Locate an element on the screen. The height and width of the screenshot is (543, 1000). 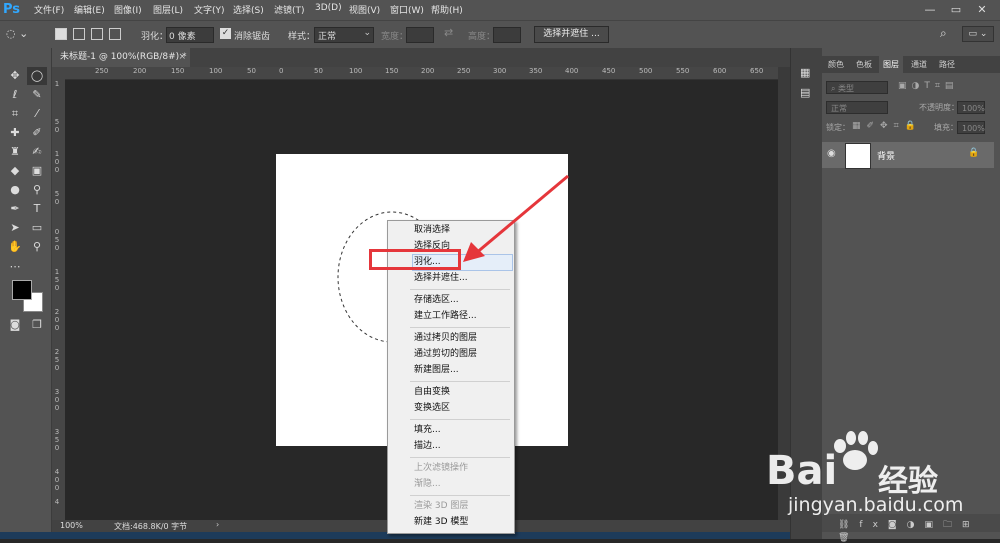
new-selection-icon is located at coordinates (61, 34).